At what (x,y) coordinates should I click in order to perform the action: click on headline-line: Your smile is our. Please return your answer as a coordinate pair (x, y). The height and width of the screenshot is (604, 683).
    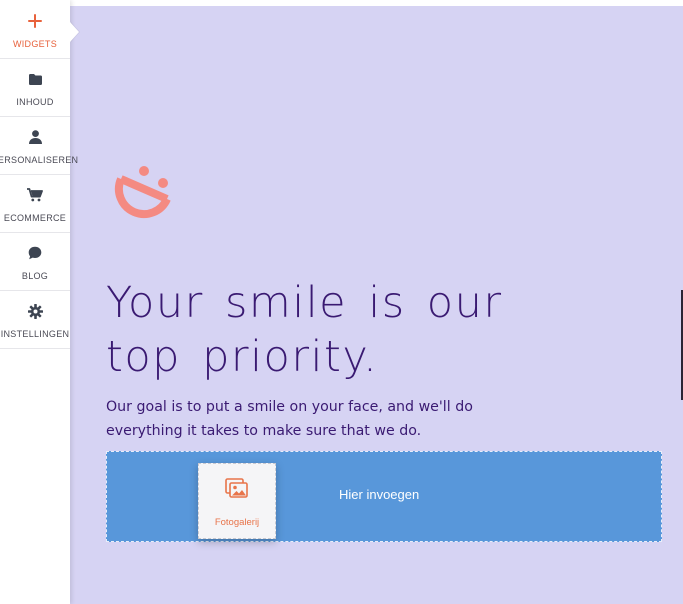
    Looking at the image, I should click on (304, 303).